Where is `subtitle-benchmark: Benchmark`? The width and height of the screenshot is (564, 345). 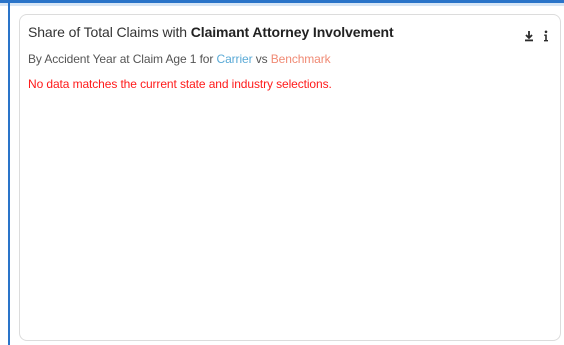
subtitle-benchmark: Benchmark is located at coordinates (300, 59).